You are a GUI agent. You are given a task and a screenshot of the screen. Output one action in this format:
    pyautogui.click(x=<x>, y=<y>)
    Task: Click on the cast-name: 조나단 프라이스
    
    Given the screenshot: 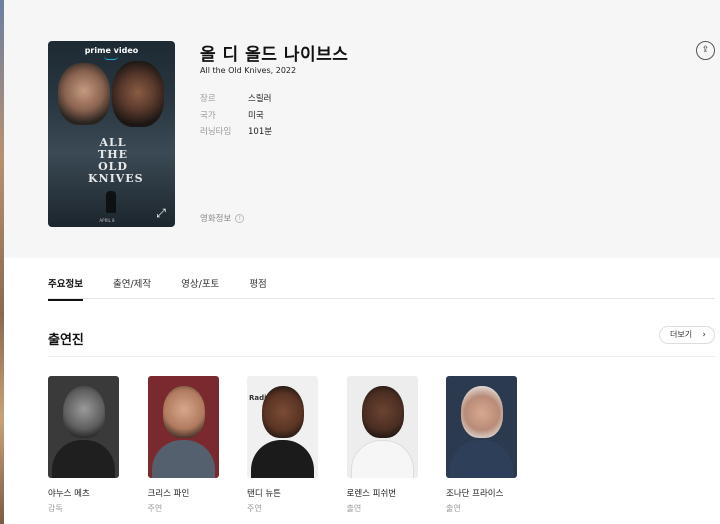 What is the action you would take?
    pyautogui.click(x=481, y=493)
    